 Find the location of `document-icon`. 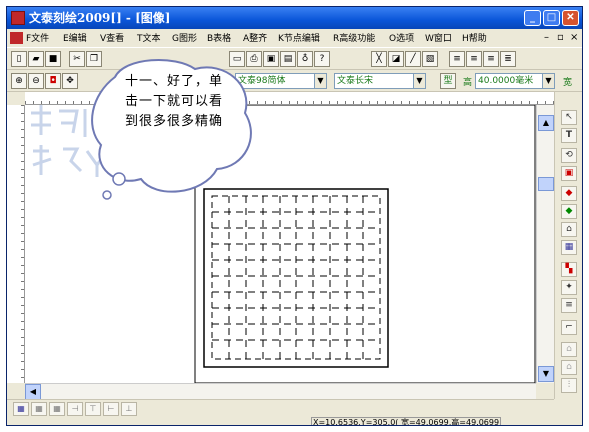

document-icon is located at coordinates (16, 38).